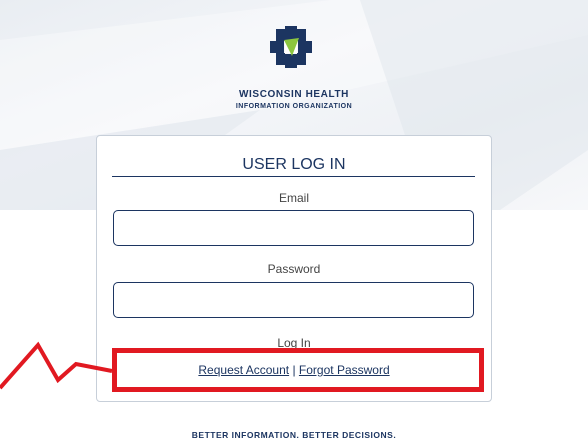 The width and height of the screenshot is (588, 447). I want to click on email-label: Email, so click(293, 198).